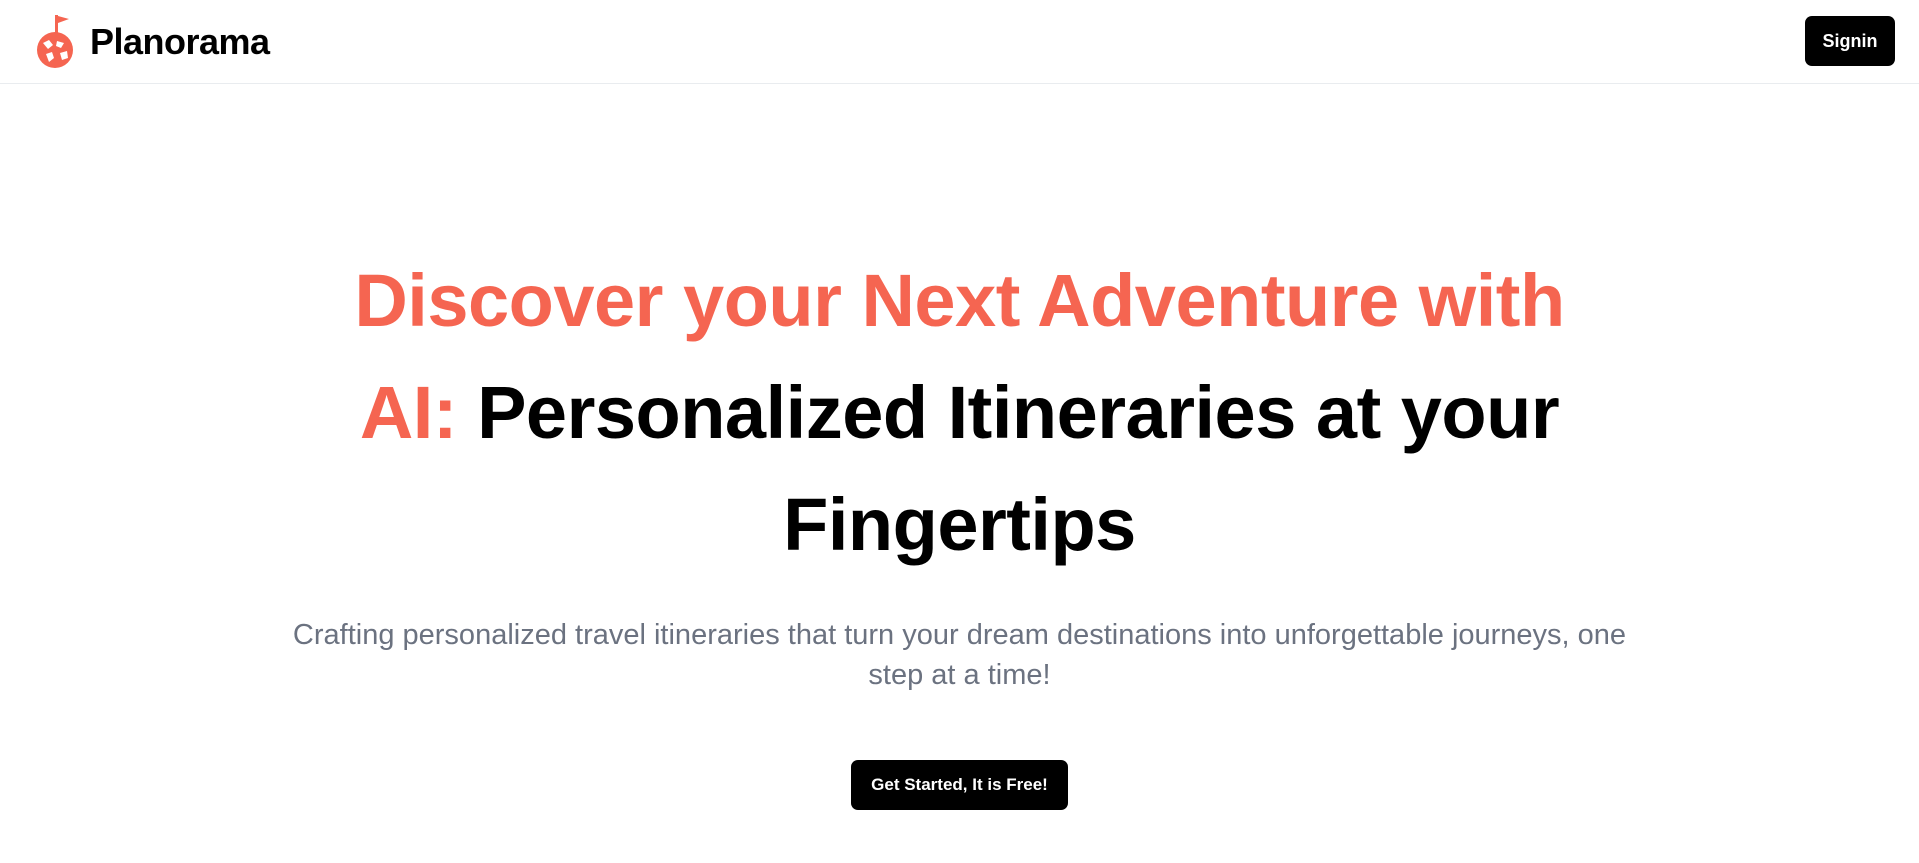  Describe the element at coordinates (959, 785) in the screenshot. I see `get-started-button: Get Started, It is Free!` at that location.